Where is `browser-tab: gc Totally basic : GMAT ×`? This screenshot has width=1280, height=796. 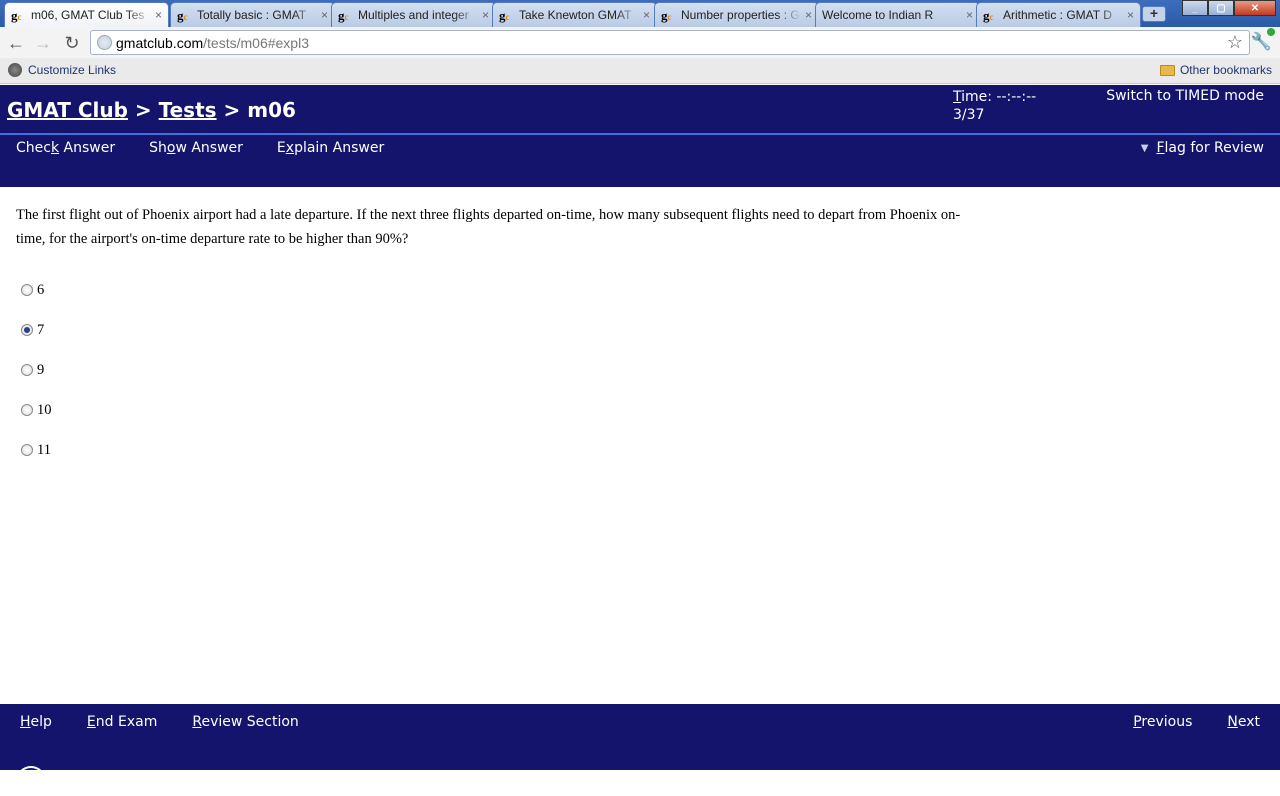 browser-tab: gc Totally basic : GMAT × is located at coordinates (252, 14).